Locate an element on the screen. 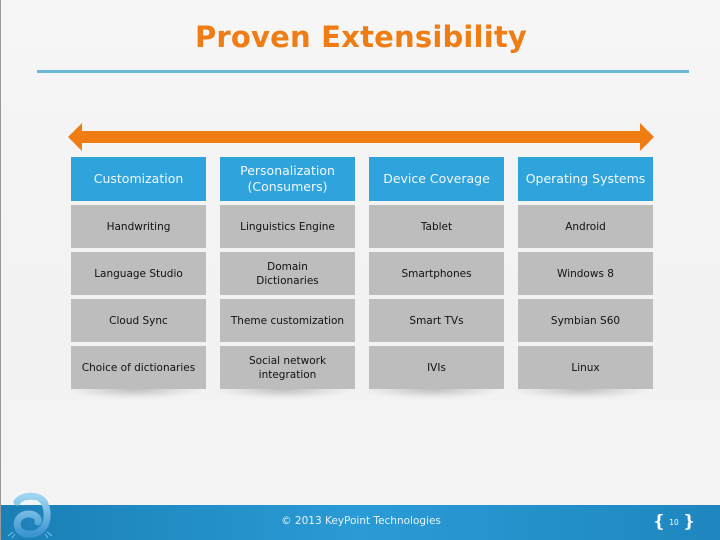 The width and height of the screenshot is (720, 540). table-cell: Handwriting is located at coordinates (138, 226).